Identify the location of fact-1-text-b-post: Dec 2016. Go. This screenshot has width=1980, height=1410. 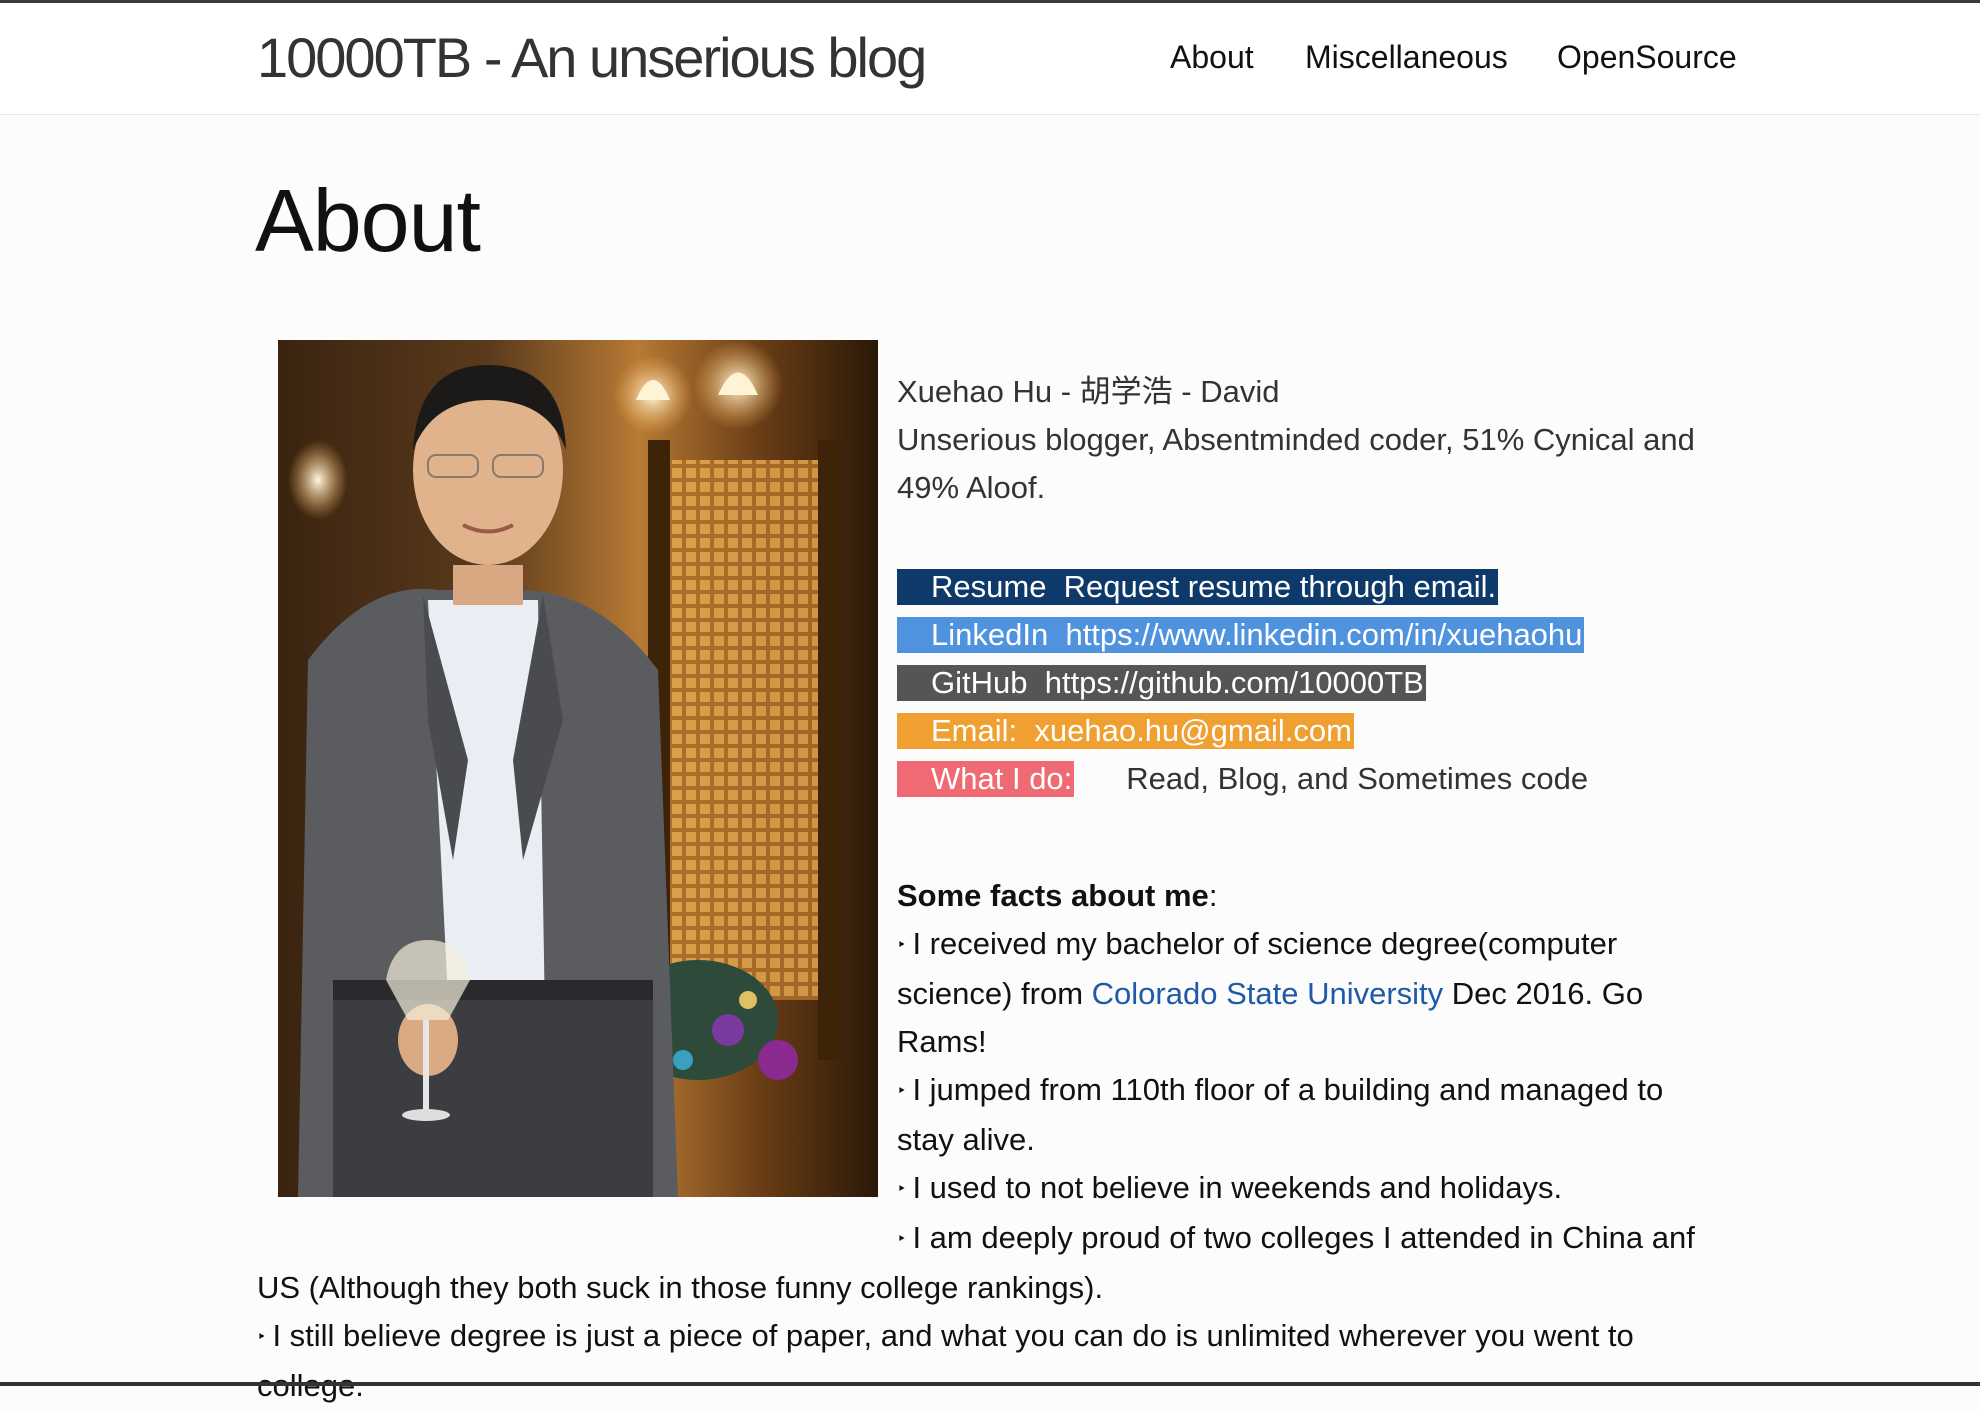
(1543, 993).